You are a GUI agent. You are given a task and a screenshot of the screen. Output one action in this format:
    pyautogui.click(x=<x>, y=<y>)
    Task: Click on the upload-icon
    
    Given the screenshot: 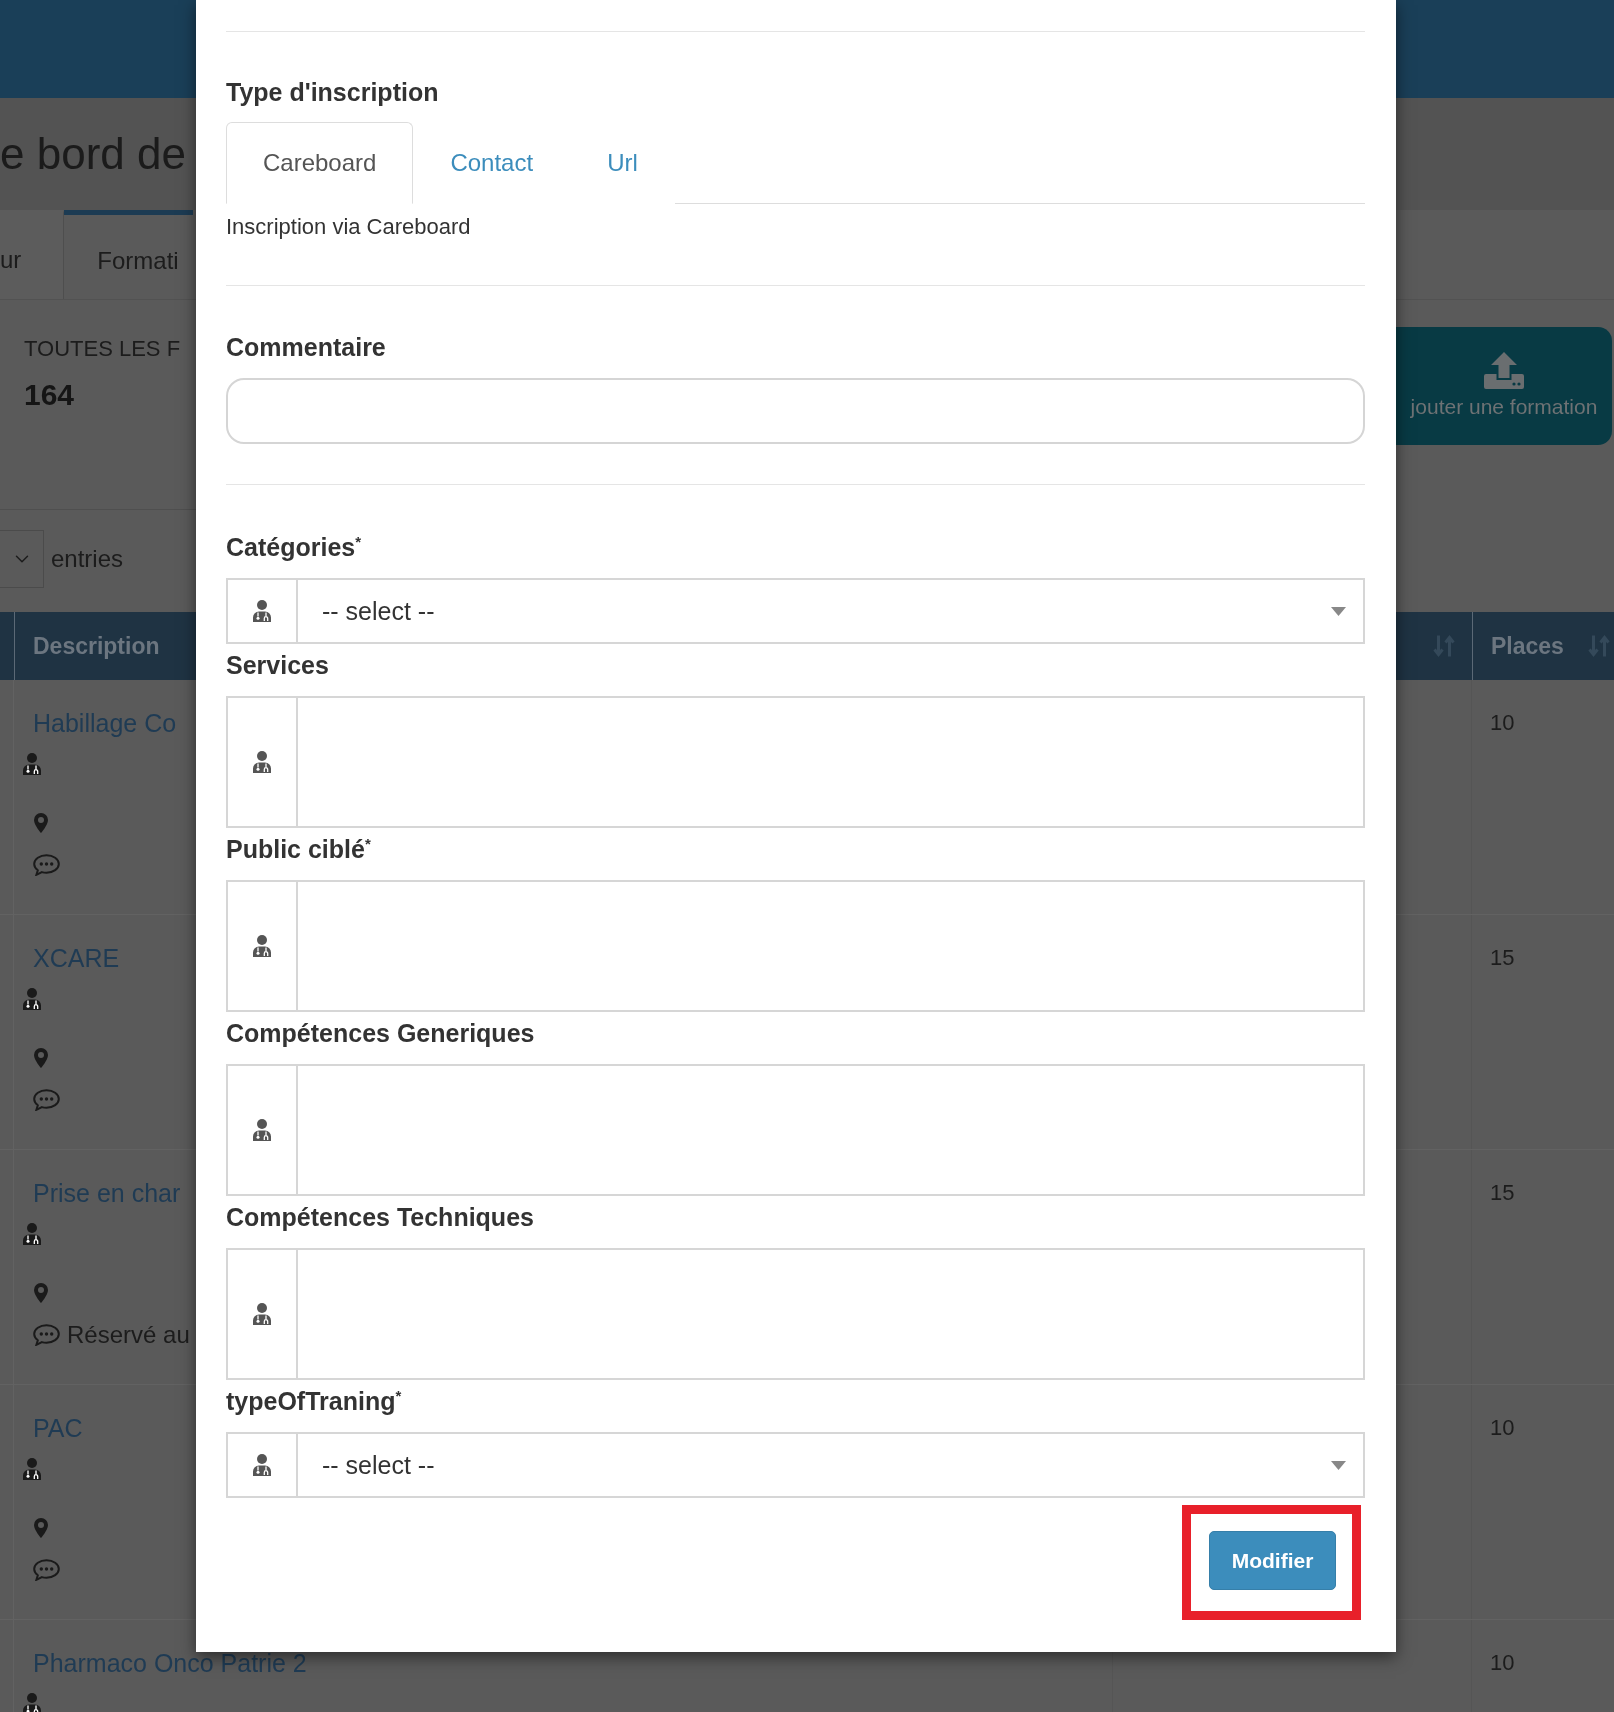 What is the action you would take?
    pyautogui.click(x=1504, y=370)
    